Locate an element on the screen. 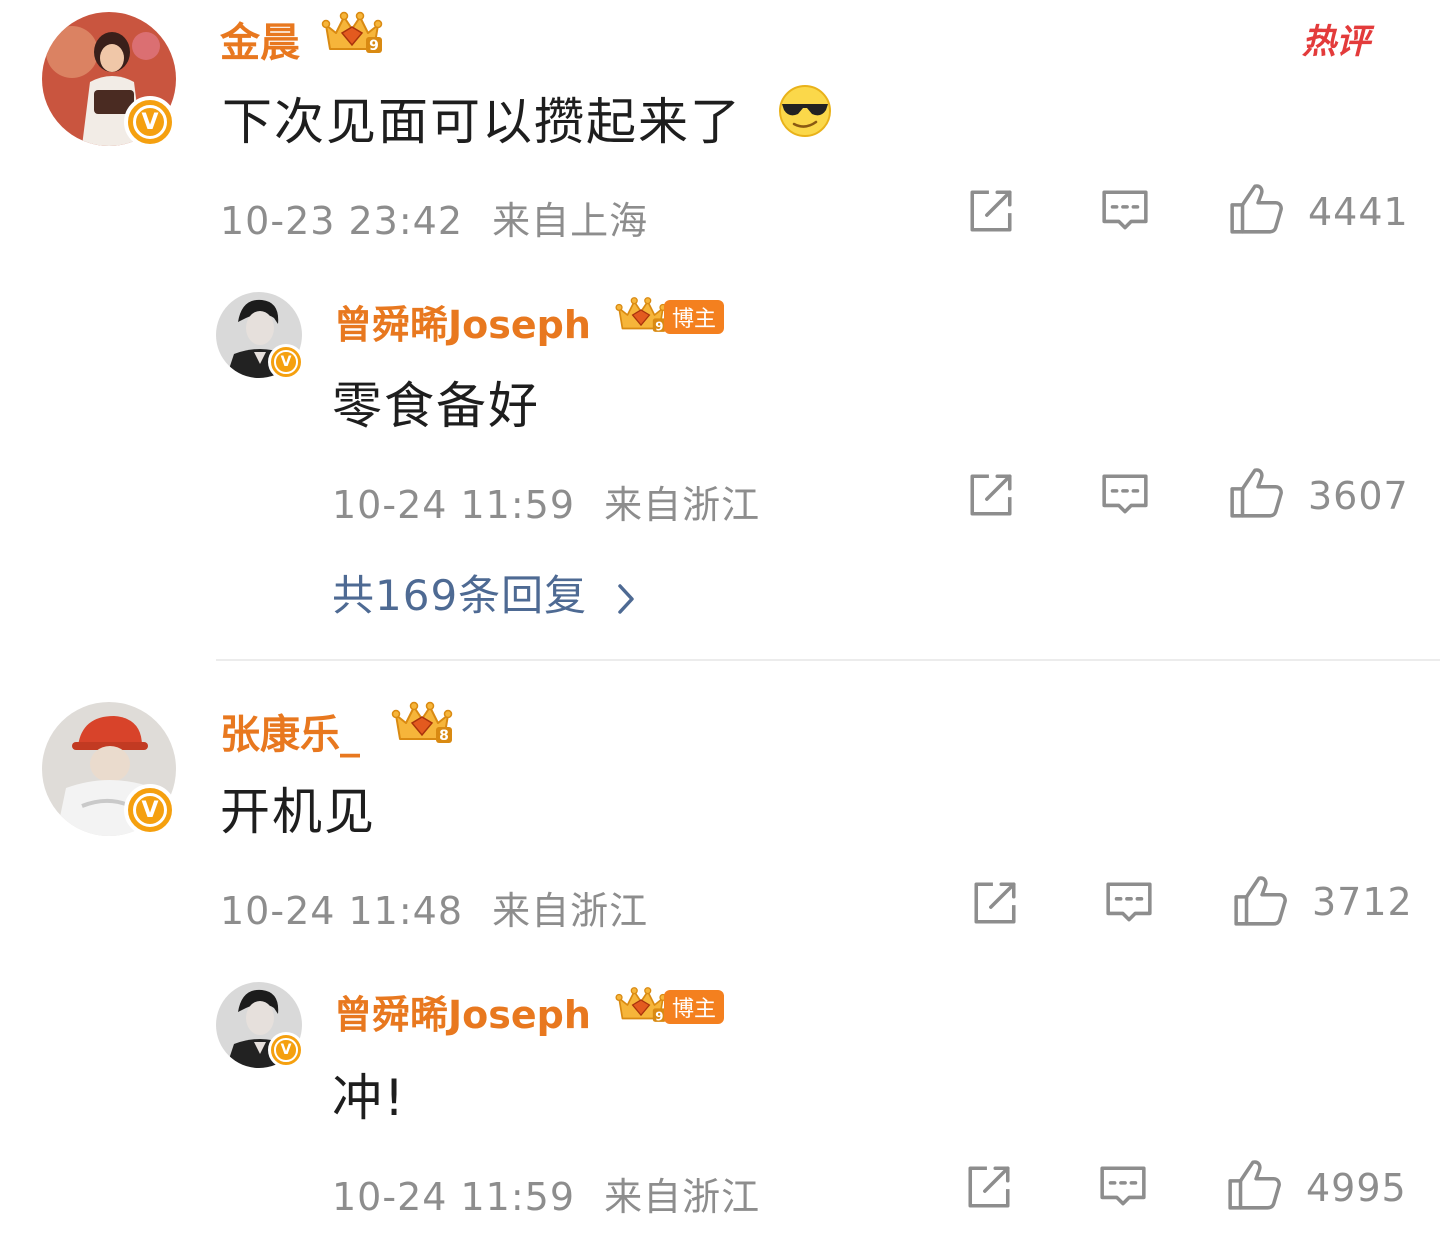 This screenshot has height=1236, width=1440. level-number: 8 is located at coordinates (444, 736).